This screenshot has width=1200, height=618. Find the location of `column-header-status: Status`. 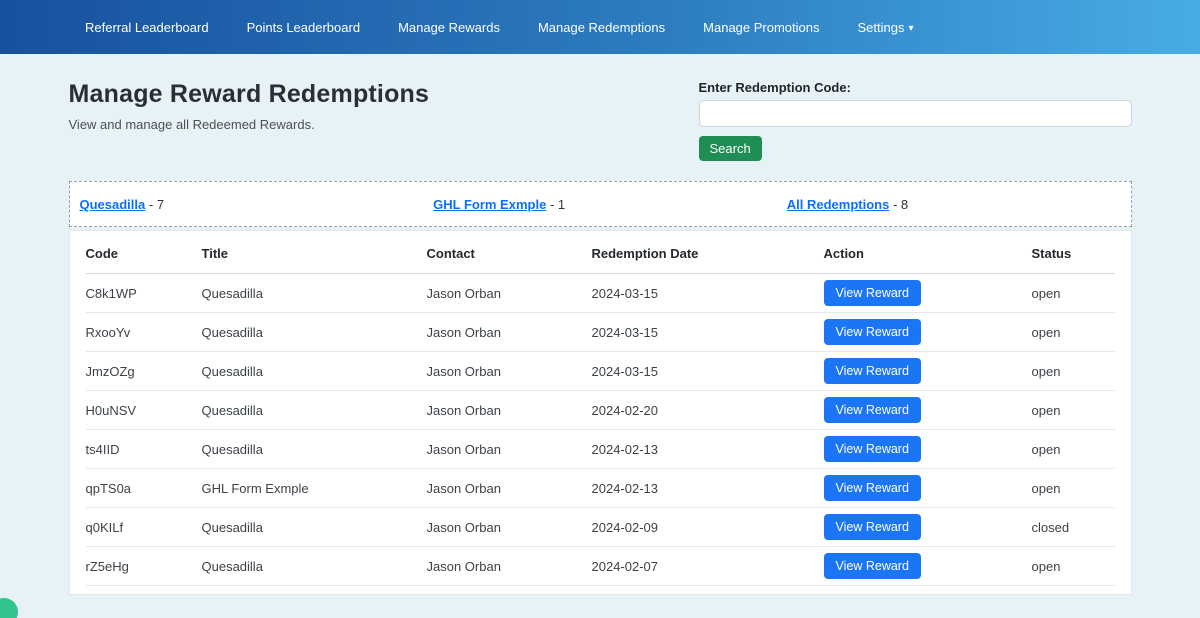

column-header-status: Status is located at coordinates (1073, 252).